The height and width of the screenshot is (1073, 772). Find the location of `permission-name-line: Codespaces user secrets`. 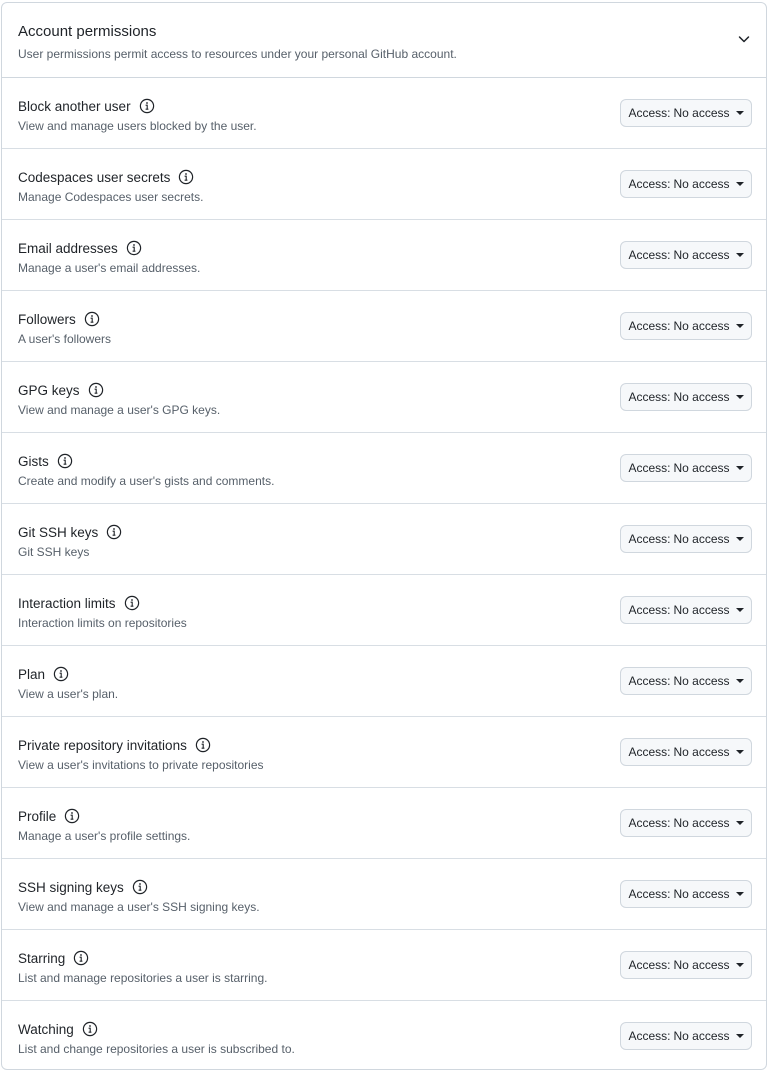

permission-name-line: Codespaces user secrets is located at coordinates (106, 177).